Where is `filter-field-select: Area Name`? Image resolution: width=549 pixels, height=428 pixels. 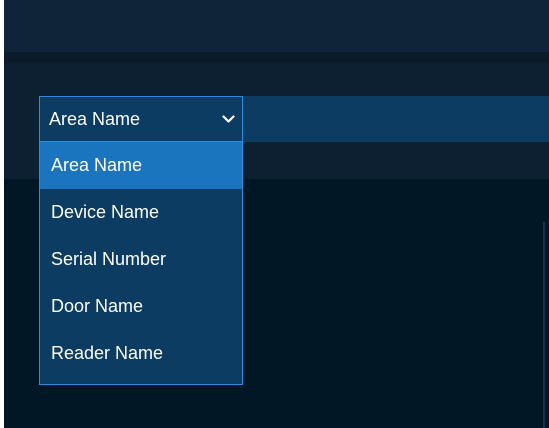 filter-field-select: Area Name is located at coordinates (141, 119).